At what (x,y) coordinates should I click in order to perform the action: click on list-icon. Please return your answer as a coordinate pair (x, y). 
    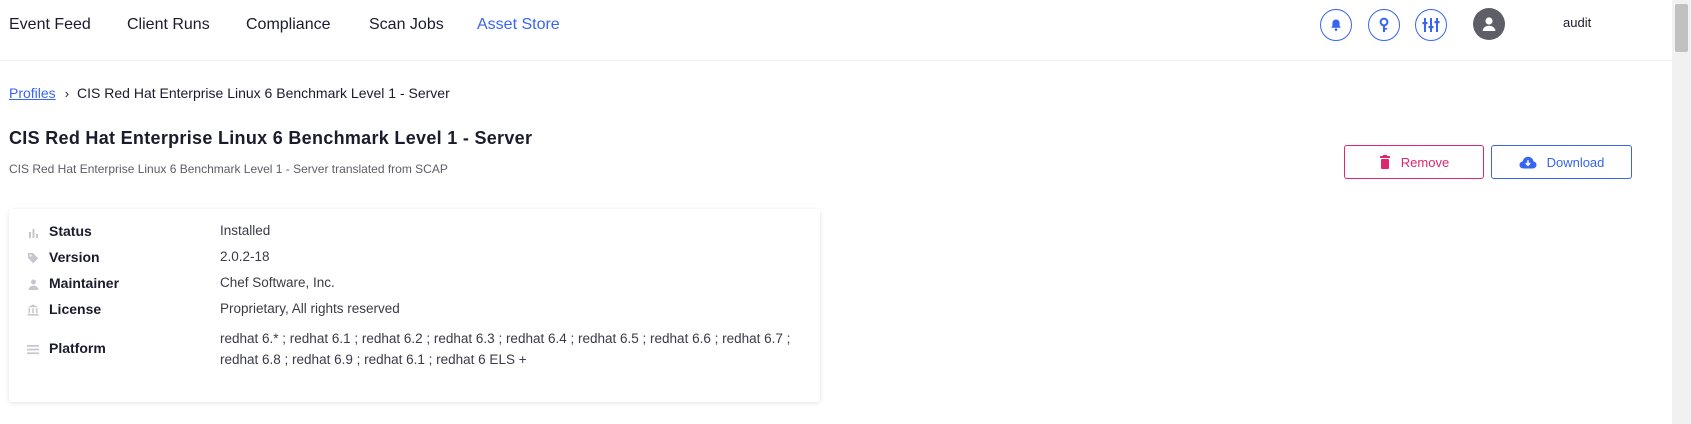
    Looking at the image, I should click on (33, 349).